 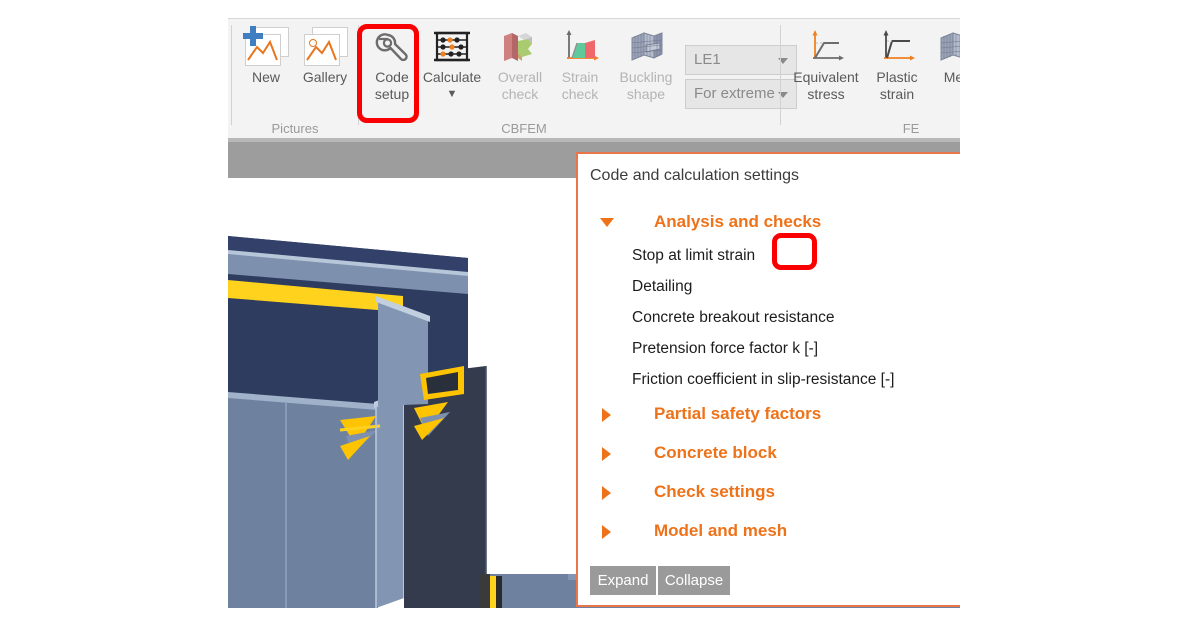 What do you see at coordinates (662, 286) in the screenshot?
I see `setting-label-detailing: Detailing` at bounding box center [662, 286].